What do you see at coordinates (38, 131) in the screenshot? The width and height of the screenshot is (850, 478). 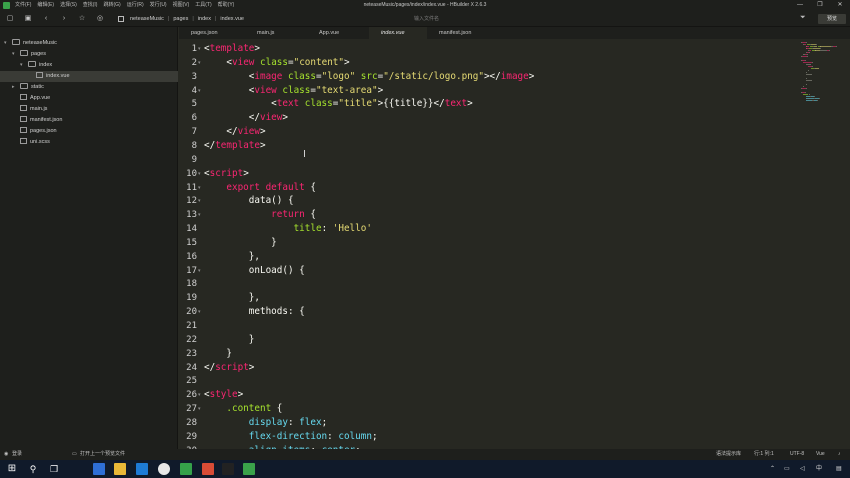 I see `tree-item-pages-json: pages.json` at bounding box center [38, 131].